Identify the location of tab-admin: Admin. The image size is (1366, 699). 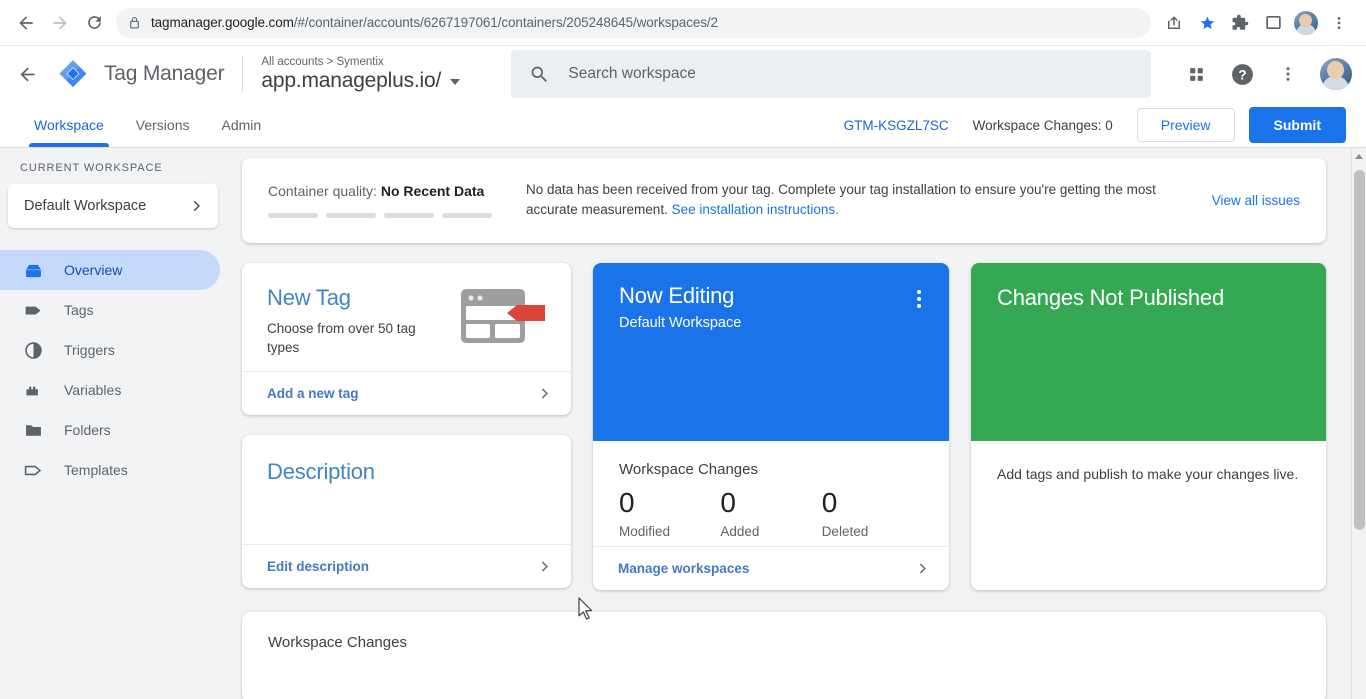
(241, 124).